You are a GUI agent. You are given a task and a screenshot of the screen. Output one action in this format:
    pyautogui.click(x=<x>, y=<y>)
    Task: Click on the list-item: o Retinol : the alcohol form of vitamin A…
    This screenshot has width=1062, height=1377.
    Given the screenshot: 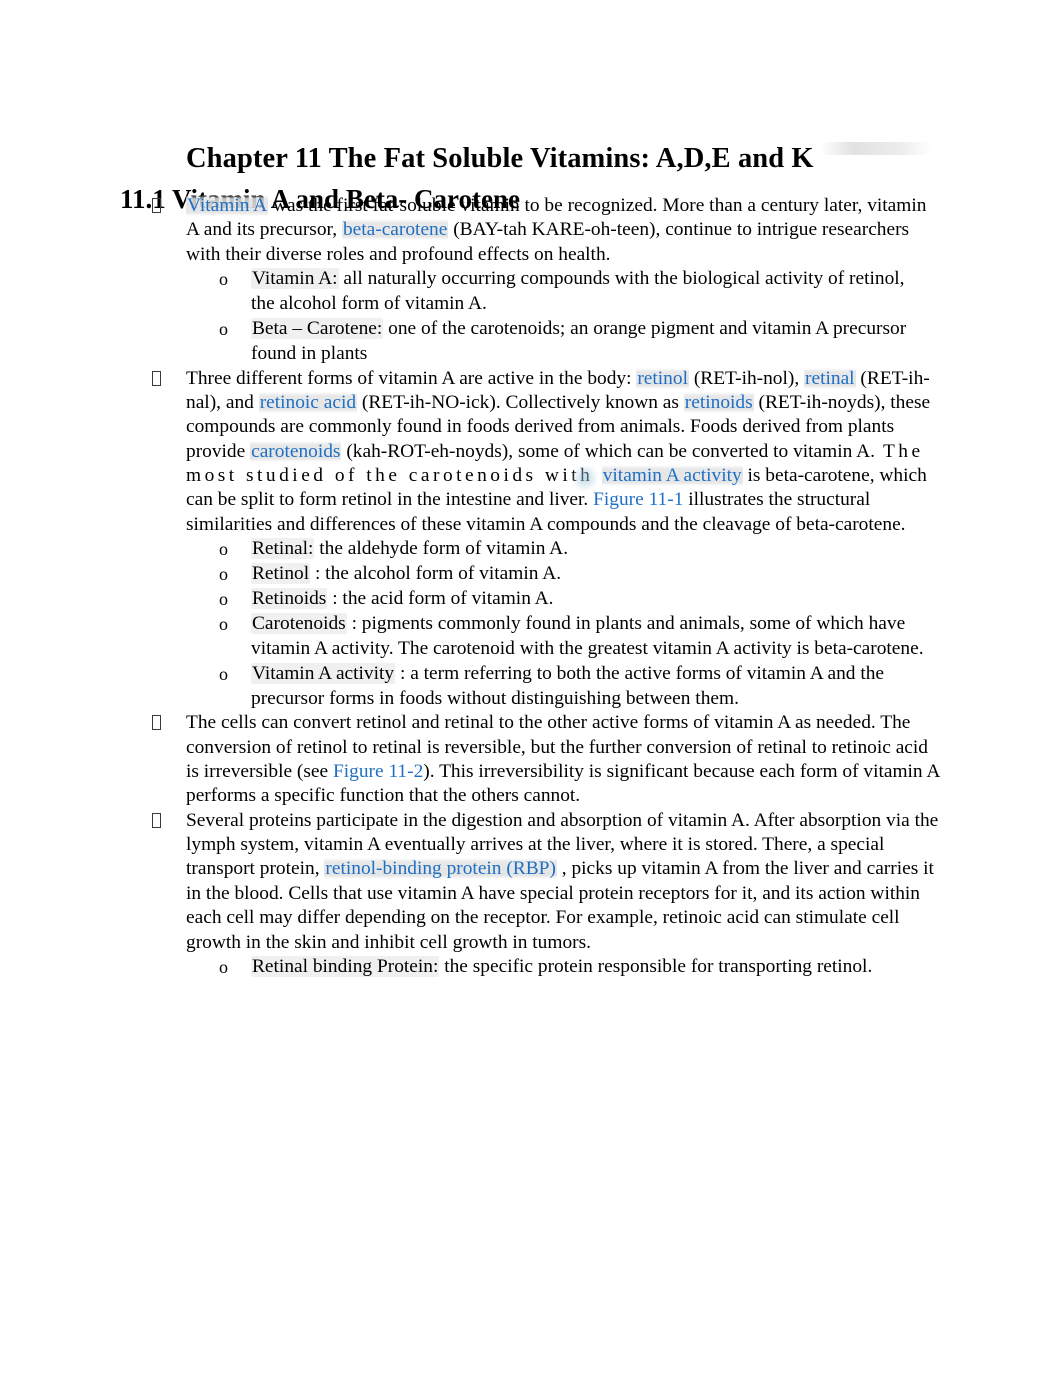 What is the action you would take?
    pyautogui.click(x=531, y=574)
    